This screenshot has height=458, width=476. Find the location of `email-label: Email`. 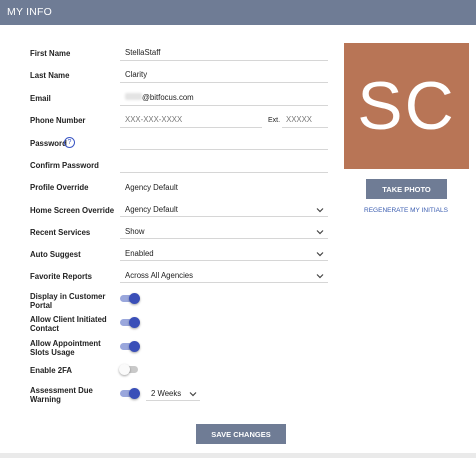

email-label: Email is located at coordinates (40, 98).